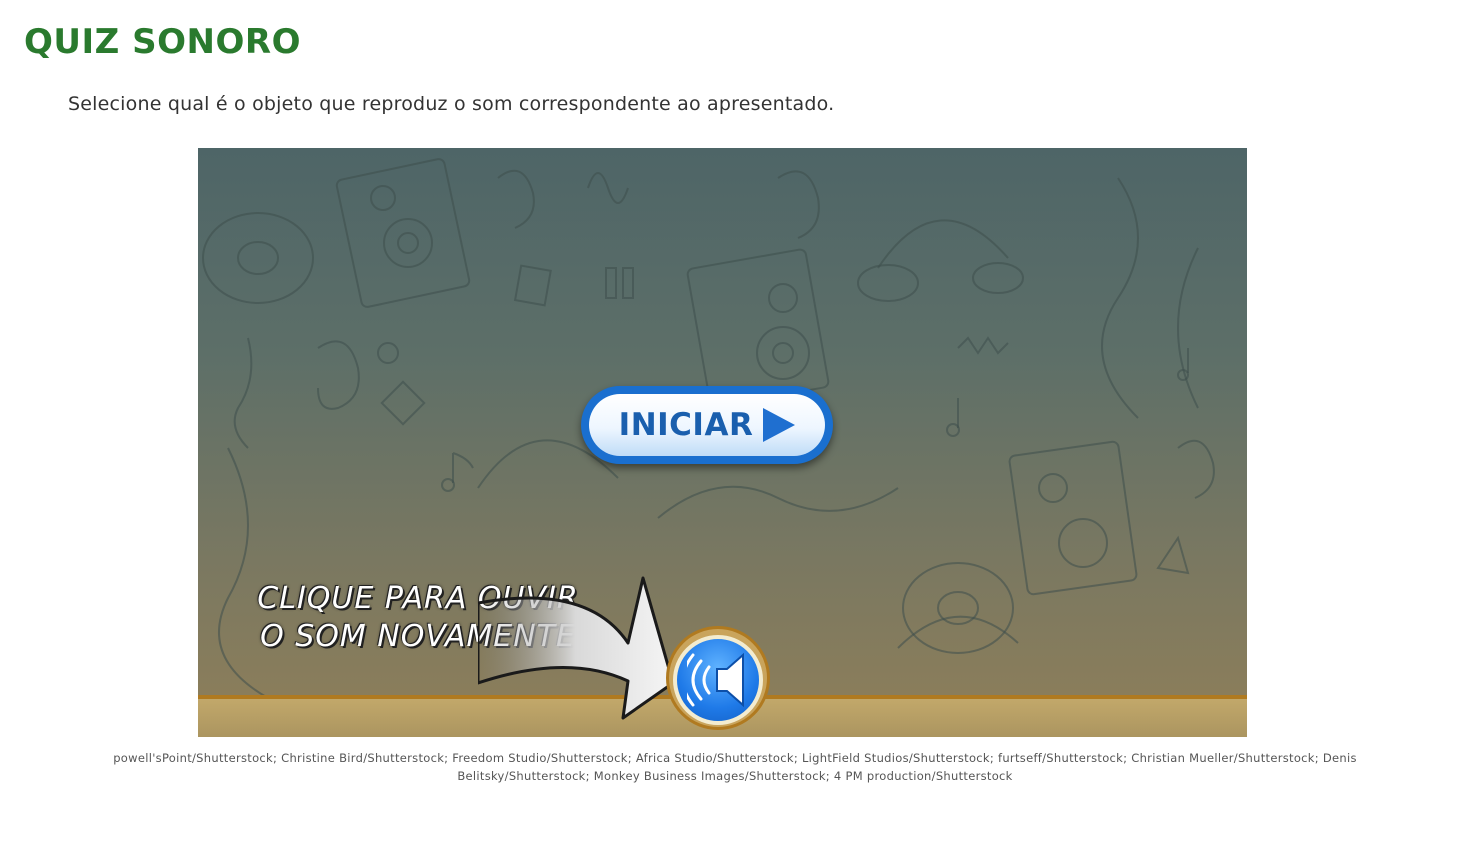 The image size is (1460, 850). What do you see at coordinates (779, 425) in the screenshot?
I see `play-icon` at bounding box center [779, 425].